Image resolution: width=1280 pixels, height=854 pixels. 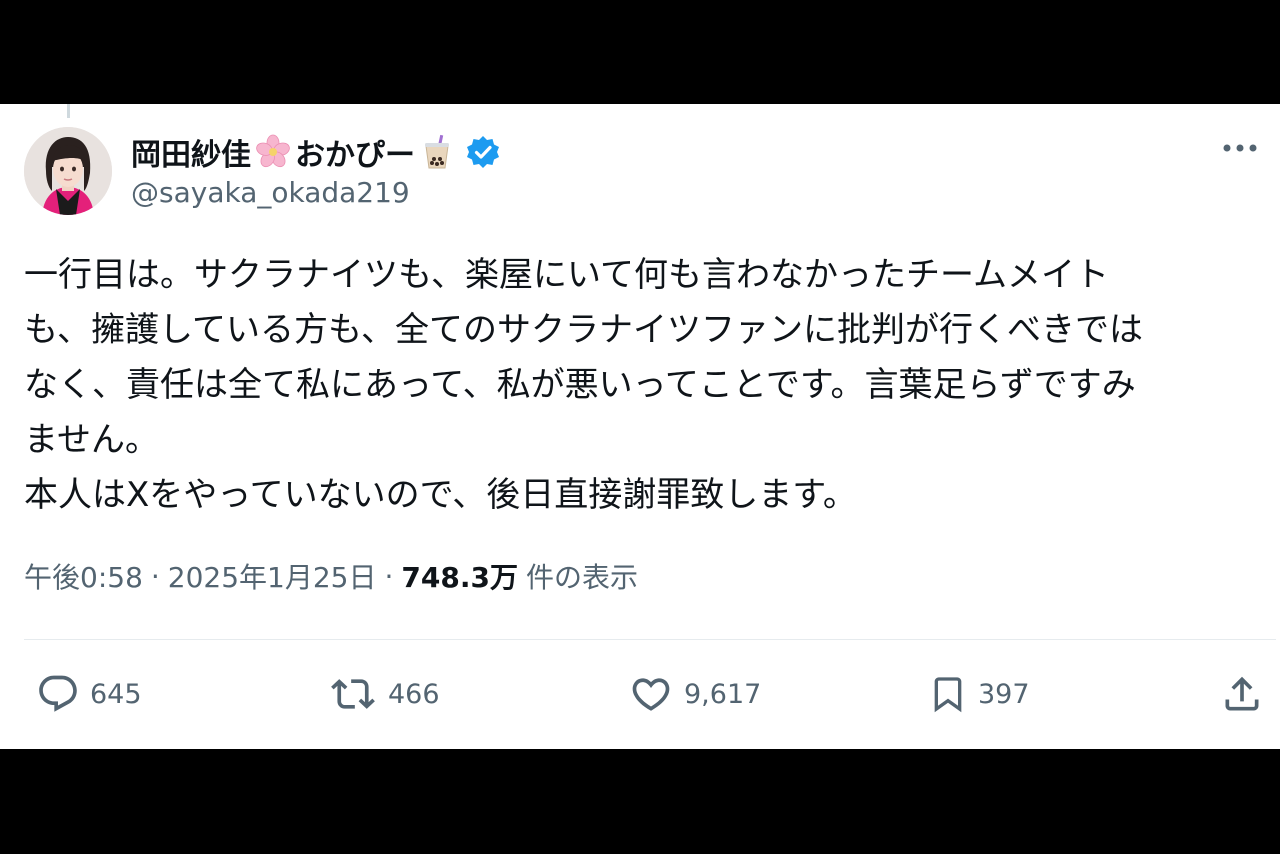 I want to click on more-dots-icon, so click(x=1240, y=148).